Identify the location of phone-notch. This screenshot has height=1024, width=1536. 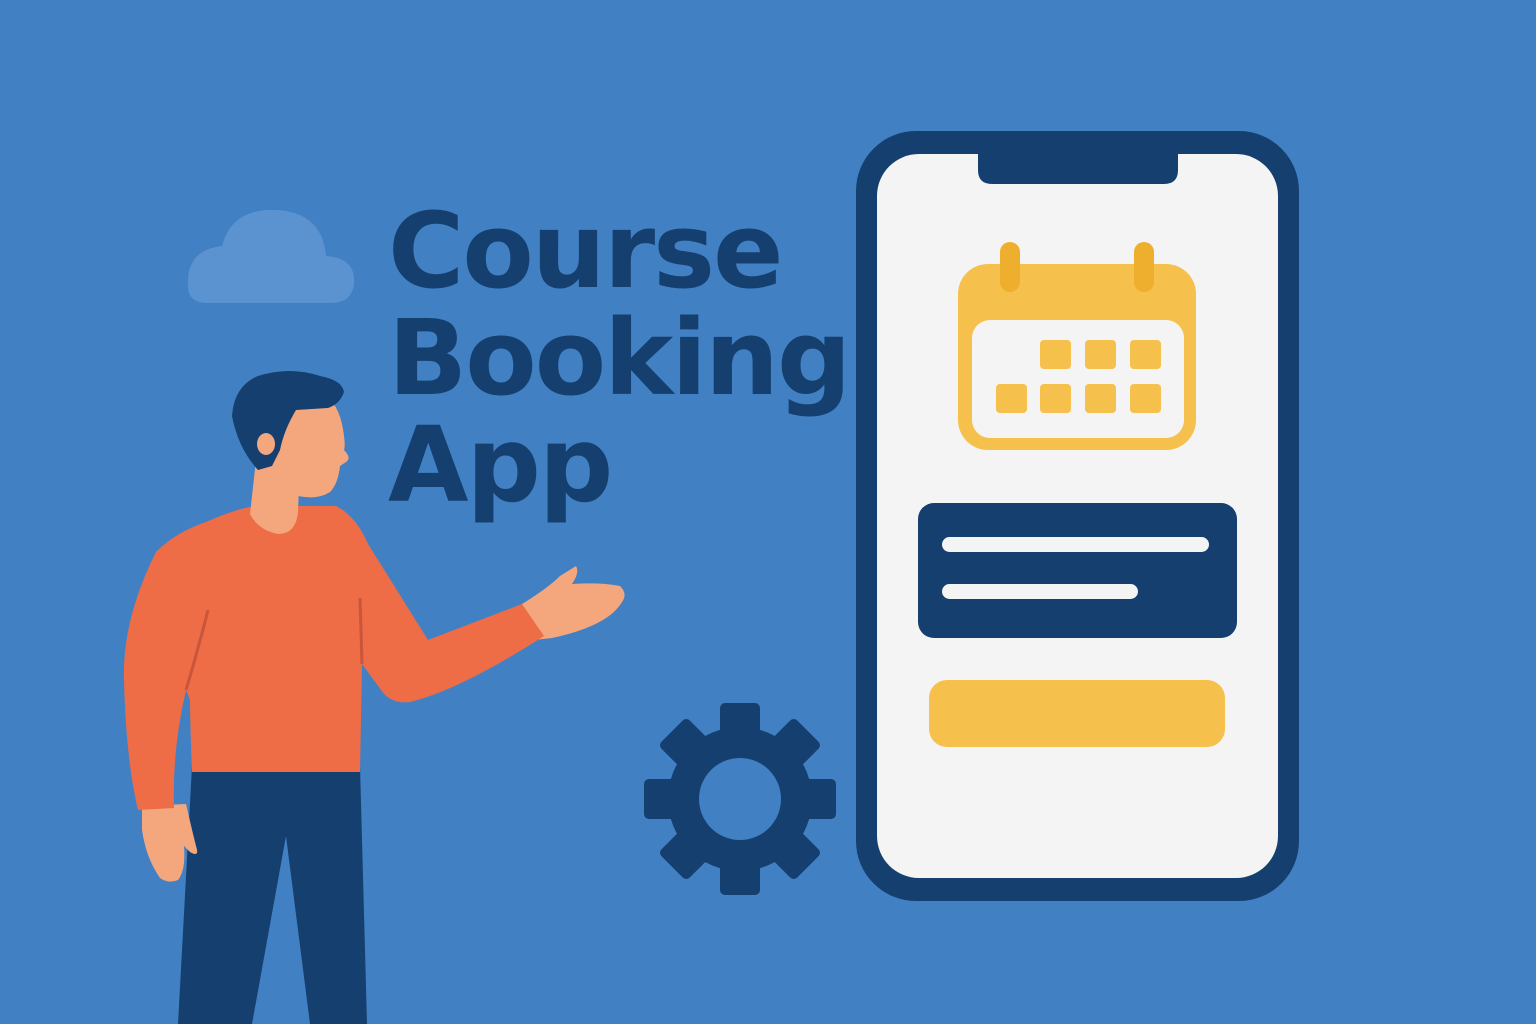
(1078, 167).